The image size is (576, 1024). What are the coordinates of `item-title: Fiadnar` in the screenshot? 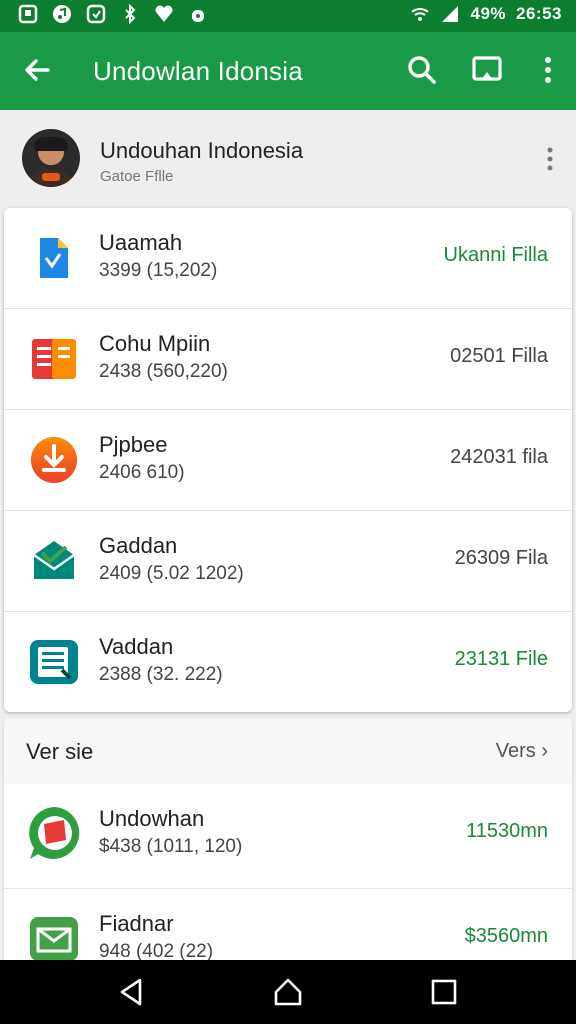 It's located at (136, 923).